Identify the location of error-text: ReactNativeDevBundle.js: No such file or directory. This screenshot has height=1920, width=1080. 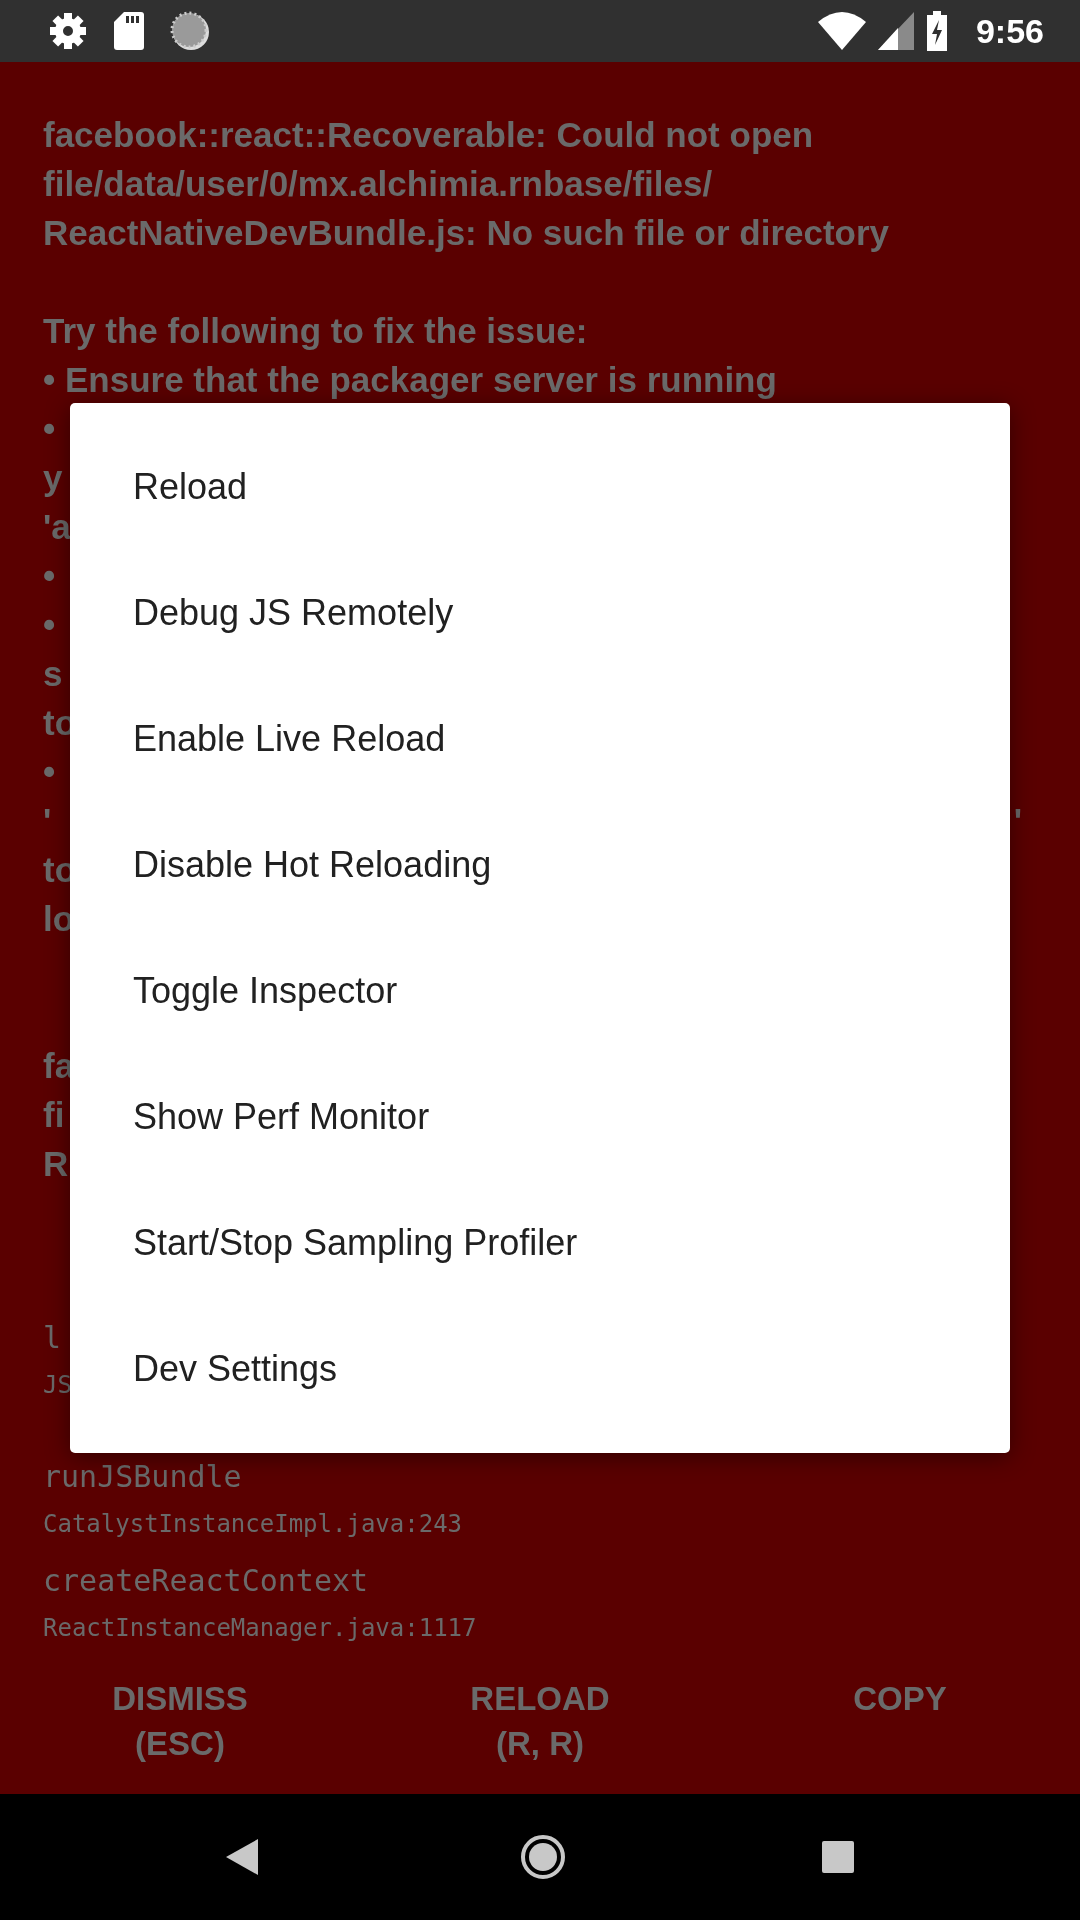
(466, 233).